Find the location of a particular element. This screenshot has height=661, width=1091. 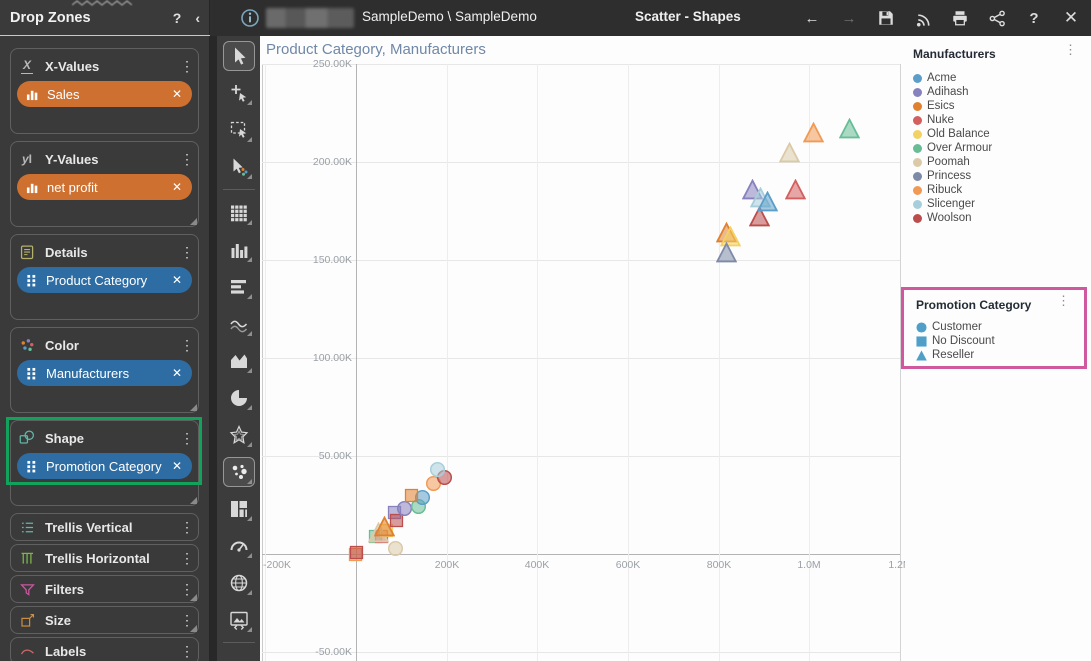

panel-collapse-icon: ‹ is located at coordinates (197, 18).